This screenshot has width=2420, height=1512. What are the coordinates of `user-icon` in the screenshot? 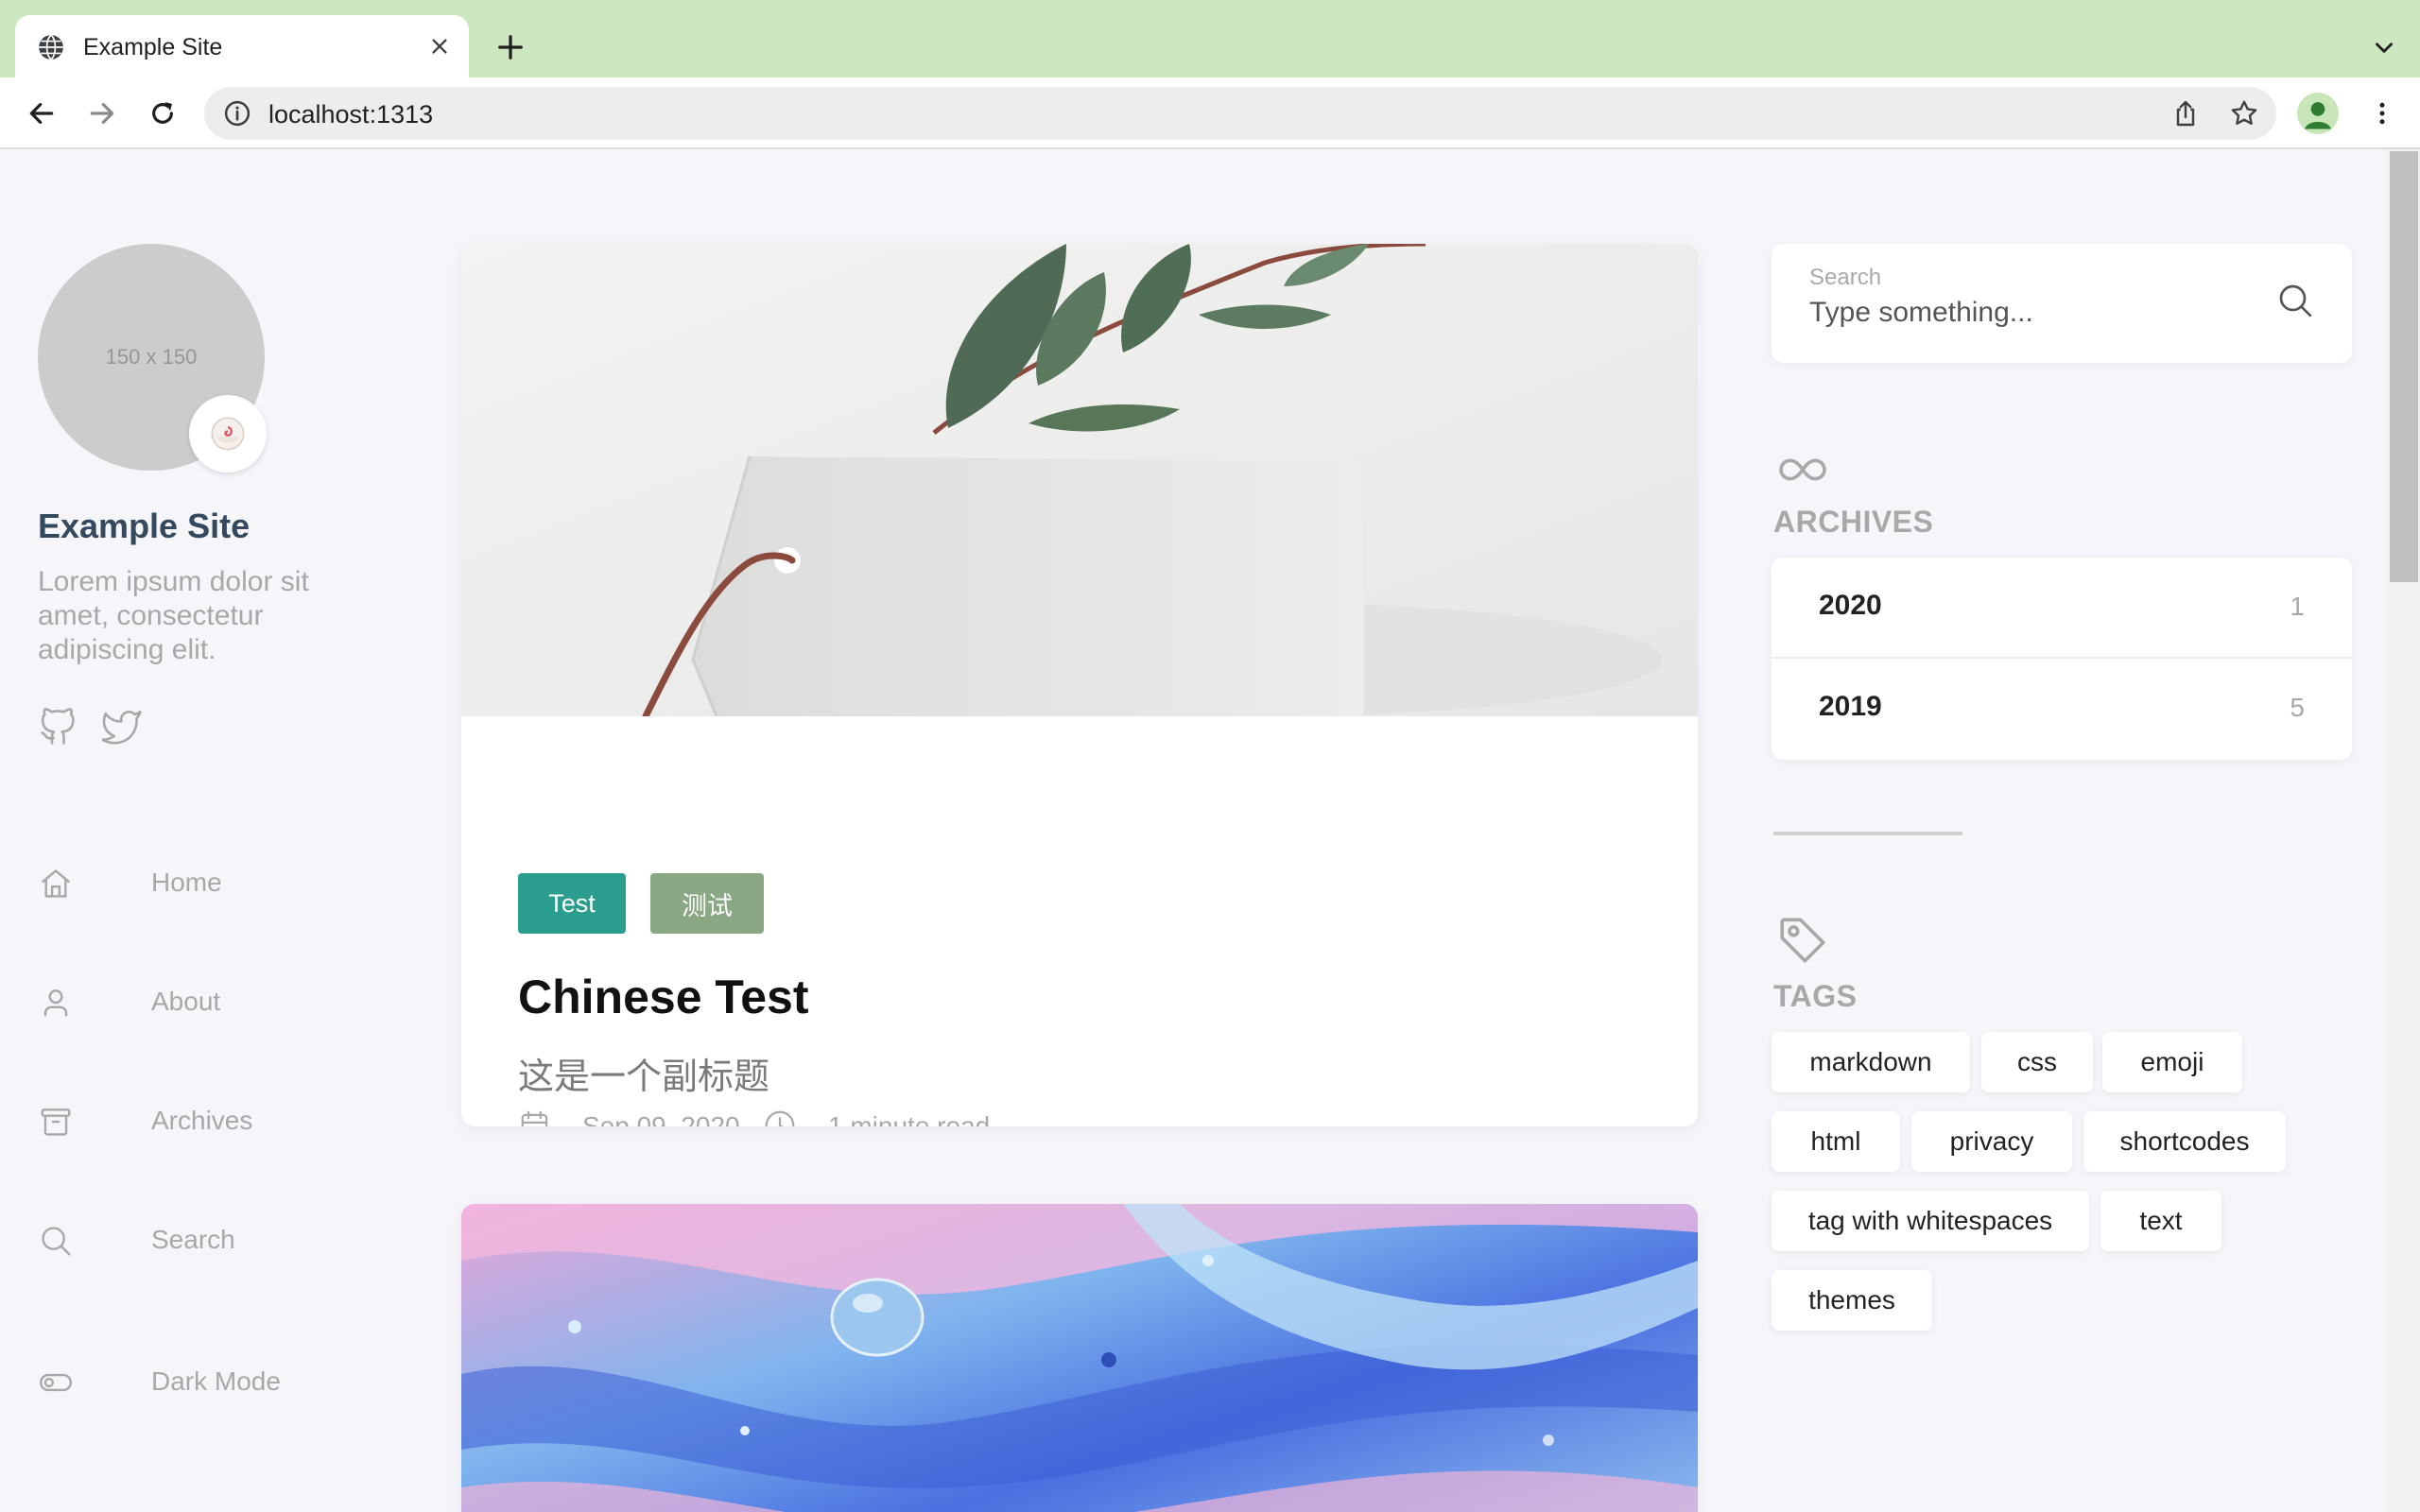 It's located at (55, 1003).